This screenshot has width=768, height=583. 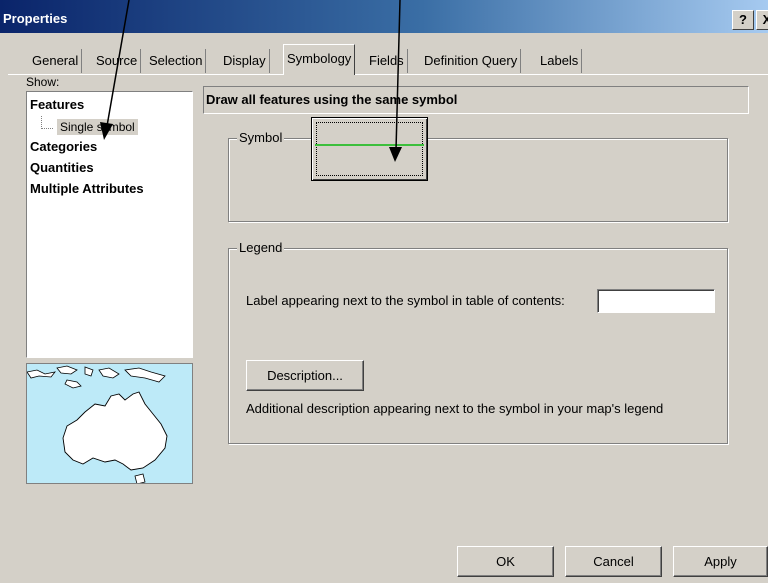 I want to click on window-title: Properties, so click(x=35, y=18).